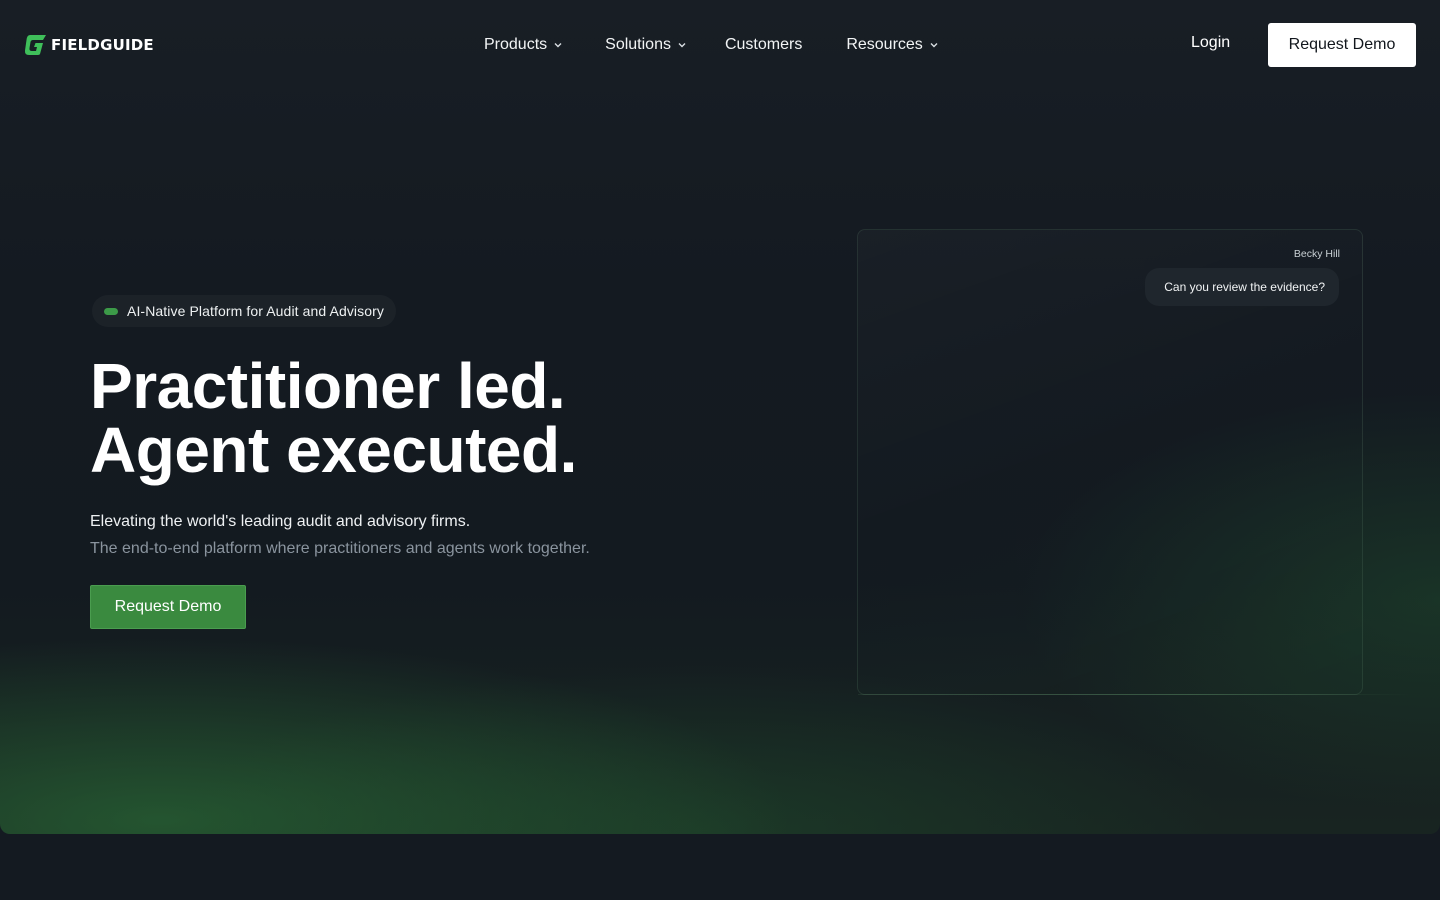 This screenshot has width=1440, height=900. I want to click on badge-indicator-icon, so click(111, 311).